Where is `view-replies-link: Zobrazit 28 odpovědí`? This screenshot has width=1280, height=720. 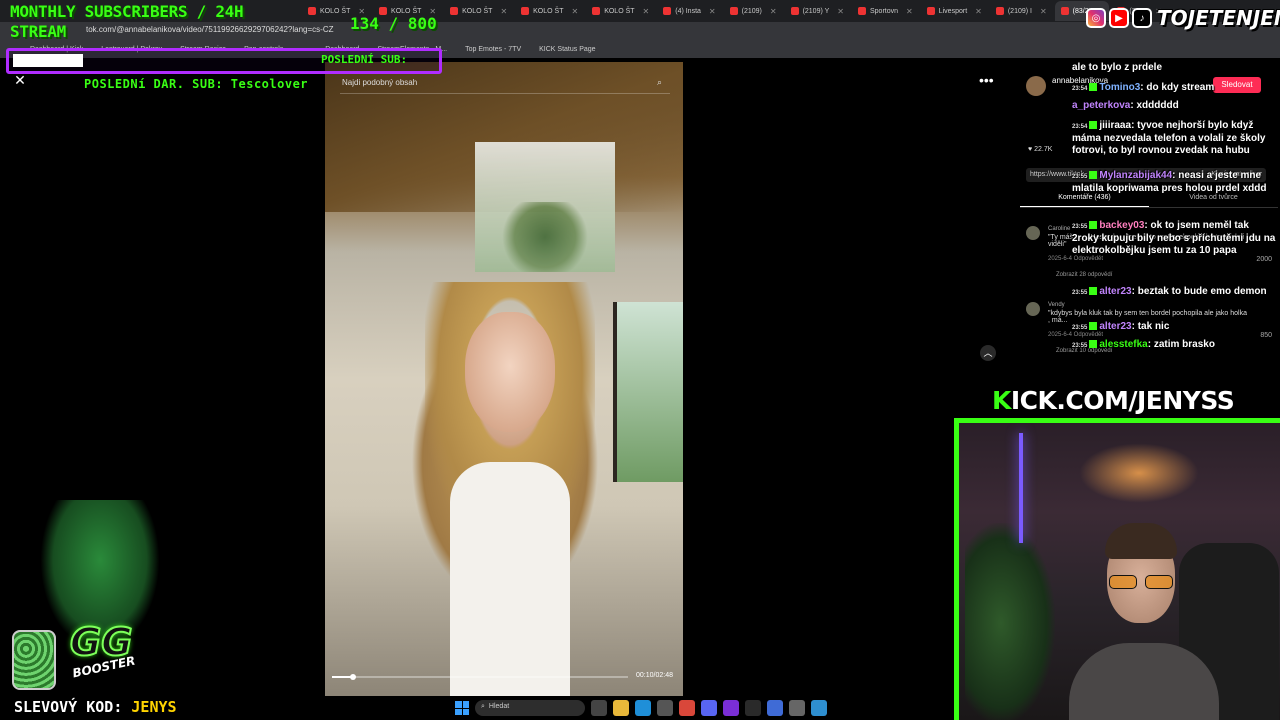
view-replies-link: Zobrazit 28 odpovědí is located at coordinates (1084, 275).